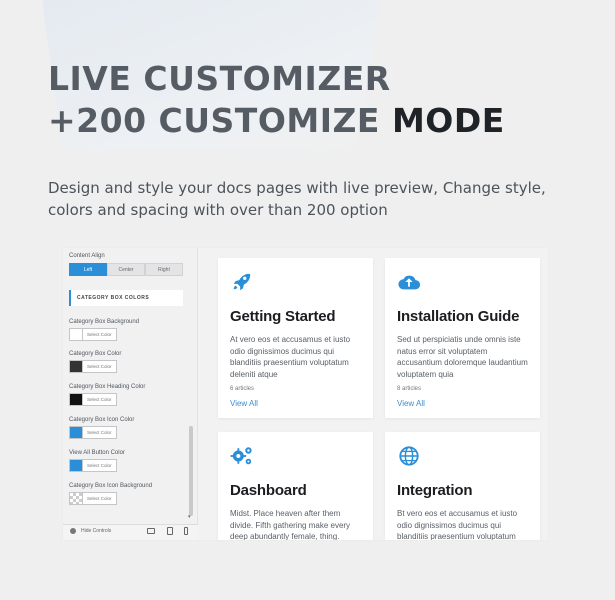  I want to click on card-title: Integration, so click(435, 490).